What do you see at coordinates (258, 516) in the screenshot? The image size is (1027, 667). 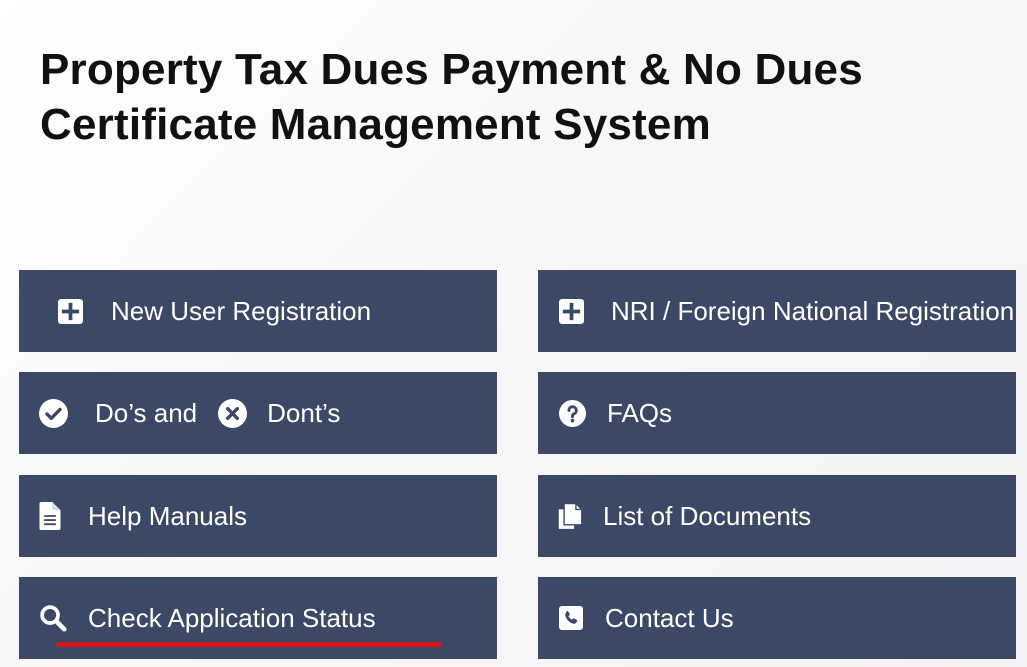 I see `help-manuals-button: Help Manuals` at bounding box center [258, 516].